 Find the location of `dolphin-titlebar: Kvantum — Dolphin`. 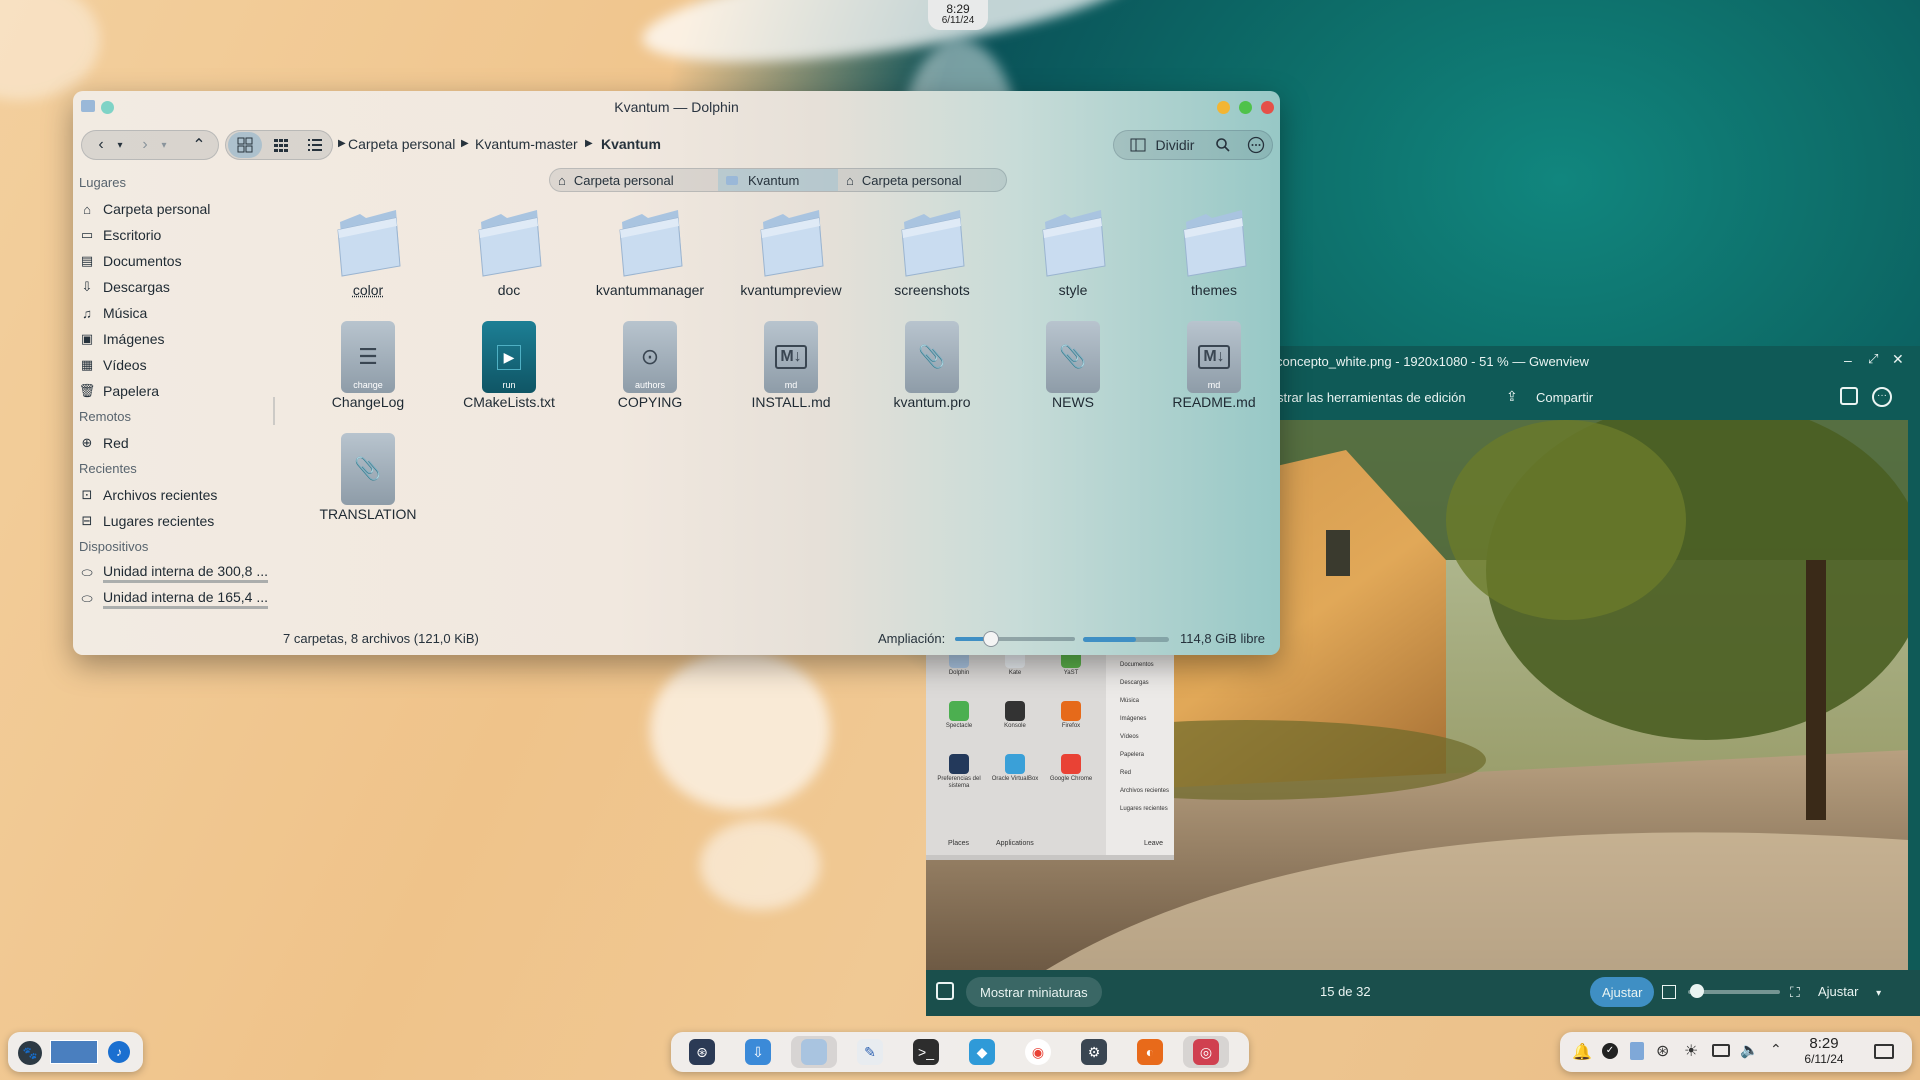

dolphin-titlebar: Kvantum — Dolphin is located at coordinates (676, 107).